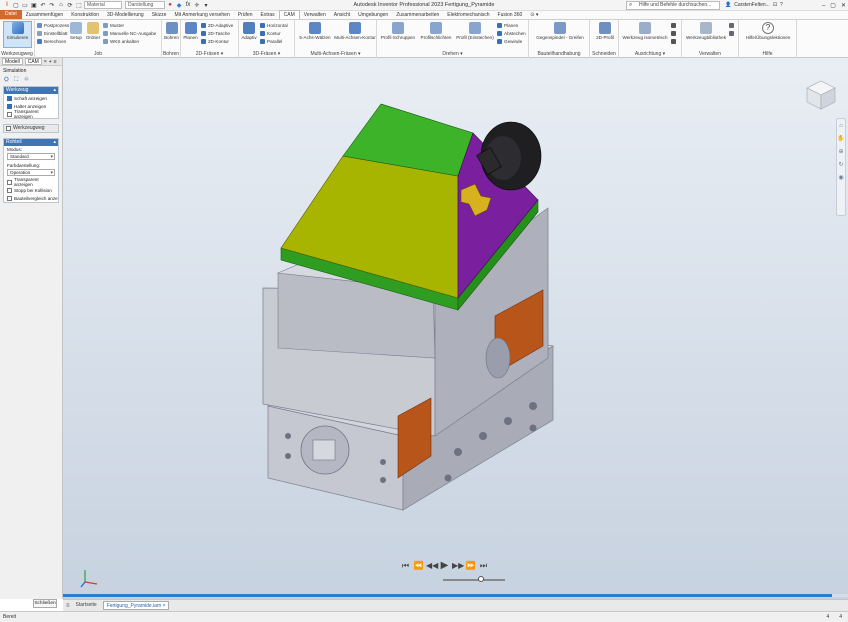 The height and width of the screenshot is (622, 848). Describe the element at coordinates (31, 172) in the screenshot. I see `color-mode-select: Operation` at that location.